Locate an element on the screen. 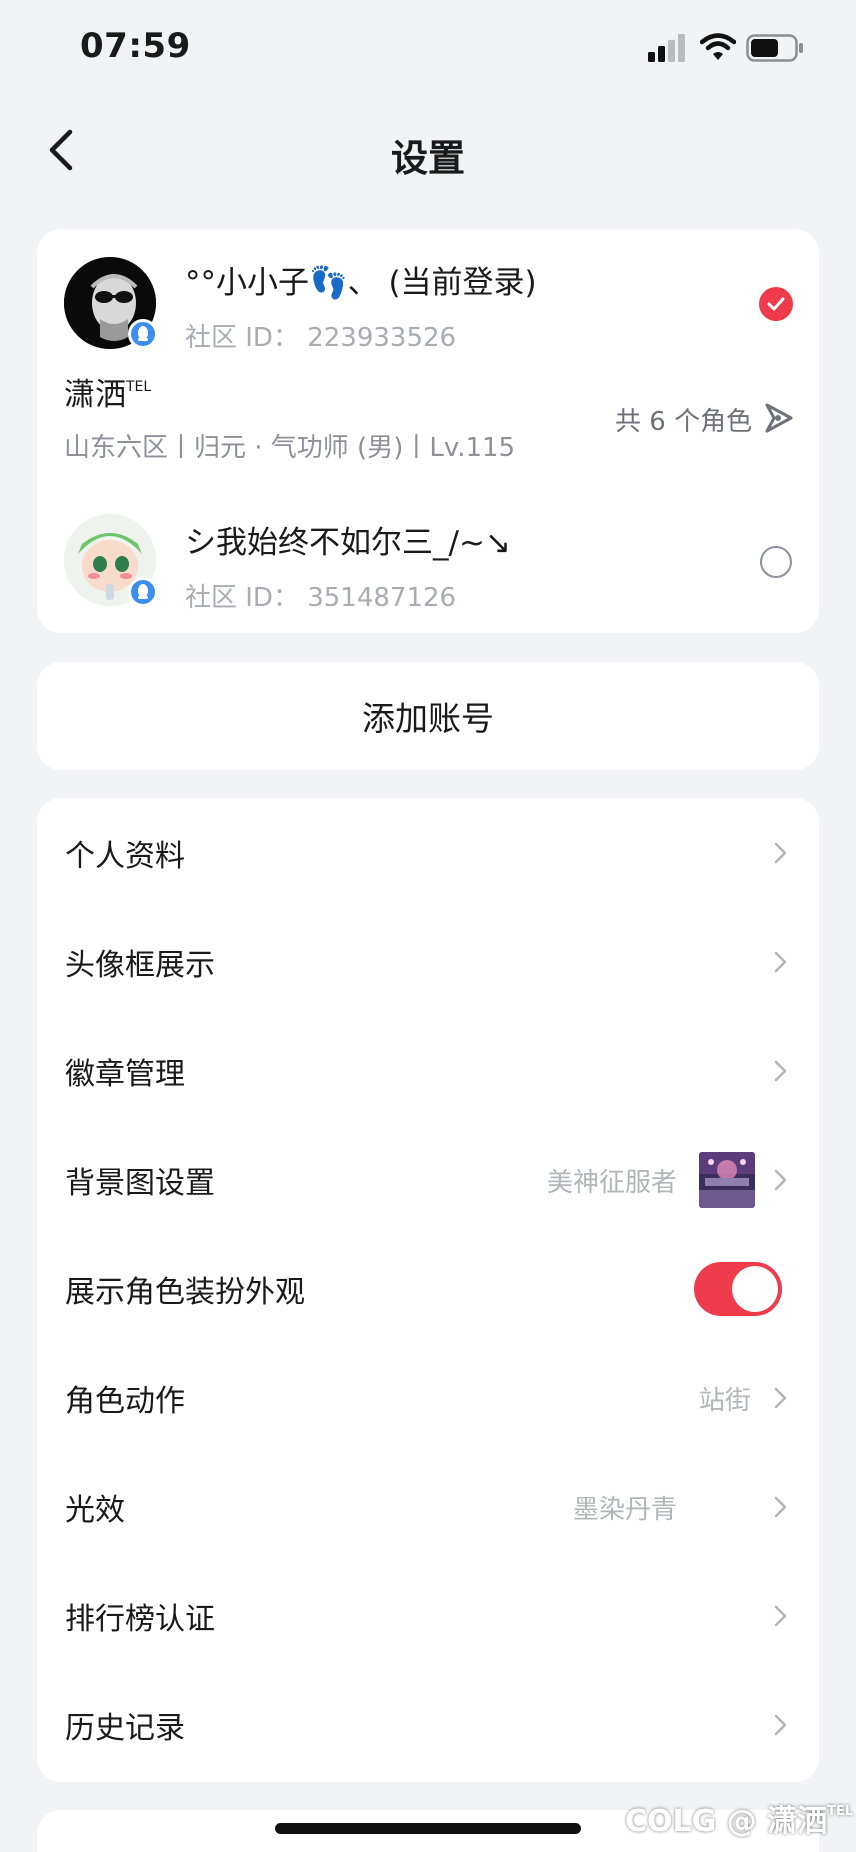 The width and height of the screenshot is (856, 1852). account-name: シ我始终不如尔三_/~↘ is located at coordinates (348, 543).